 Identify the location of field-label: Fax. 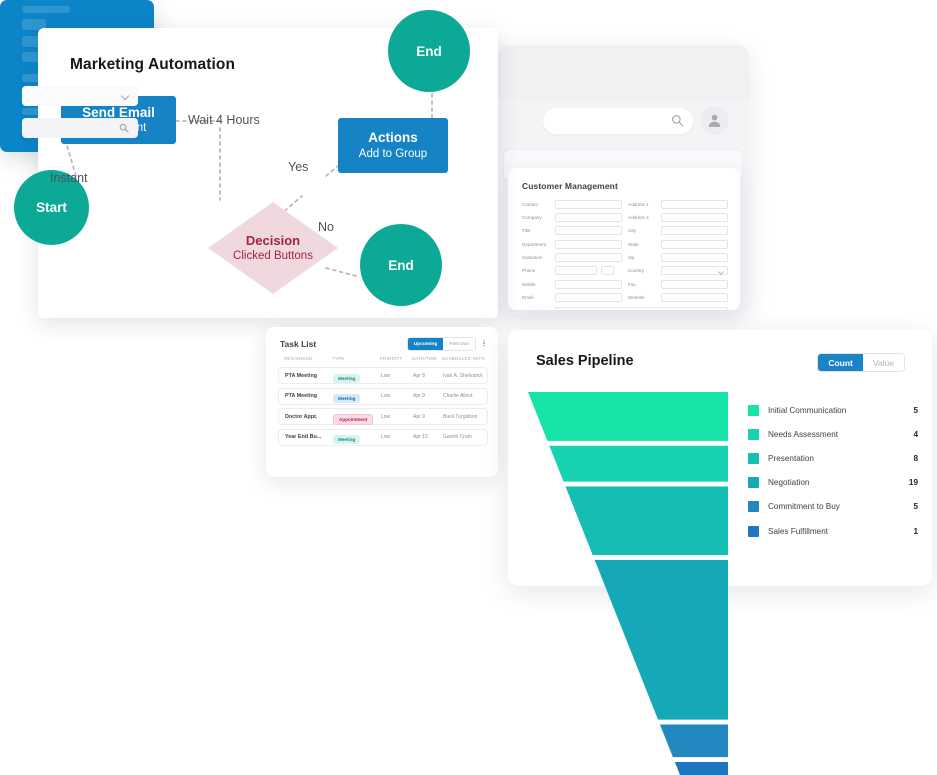
(632, 284).